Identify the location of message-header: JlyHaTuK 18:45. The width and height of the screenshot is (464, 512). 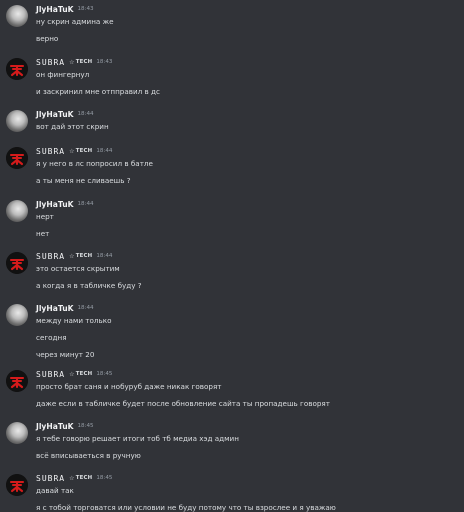
(250, 426).